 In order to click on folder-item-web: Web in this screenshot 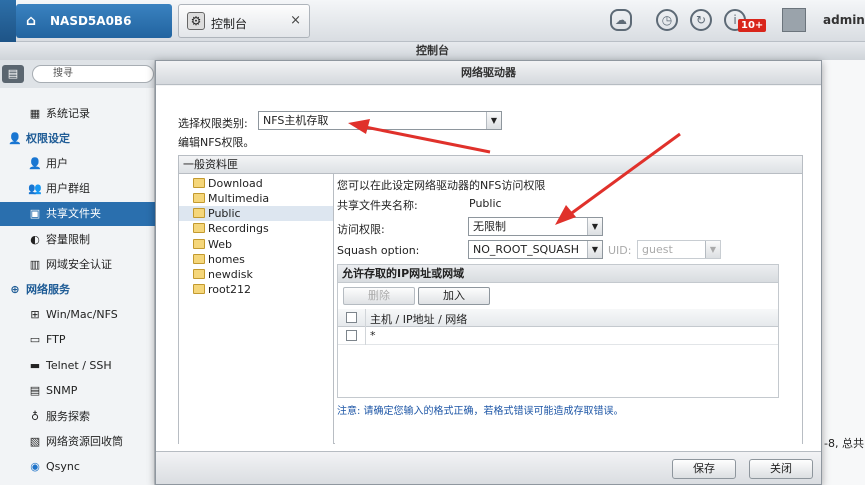, I will do `click(256, 244)`.